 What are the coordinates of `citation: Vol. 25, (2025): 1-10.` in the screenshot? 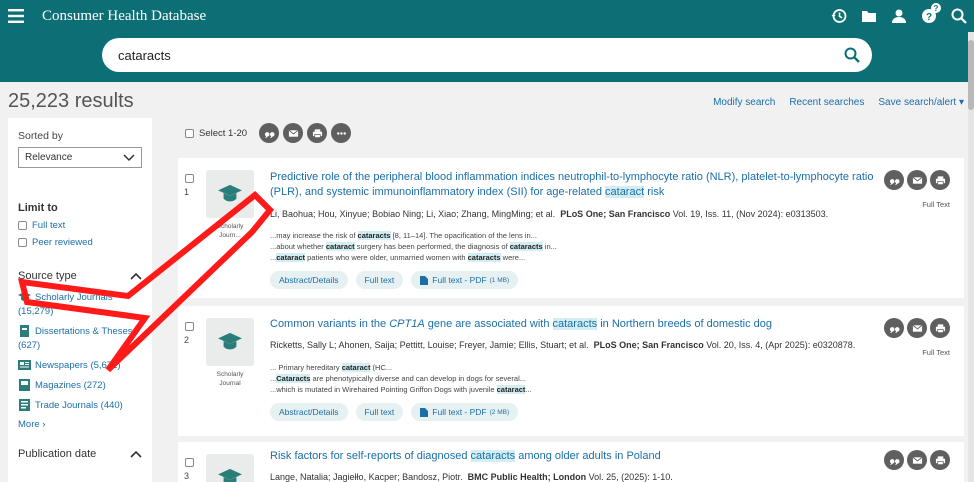 It's located at (630, 477).